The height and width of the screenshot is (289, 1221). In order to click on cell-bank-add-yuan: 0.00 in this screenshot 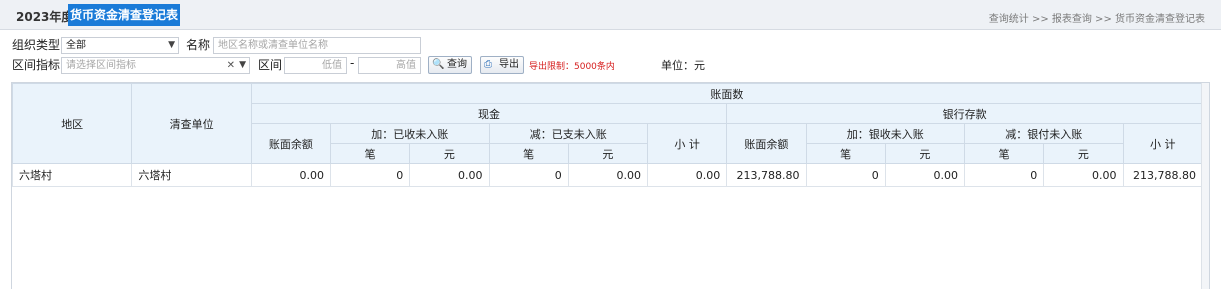, I will do `click(925, 175)`.